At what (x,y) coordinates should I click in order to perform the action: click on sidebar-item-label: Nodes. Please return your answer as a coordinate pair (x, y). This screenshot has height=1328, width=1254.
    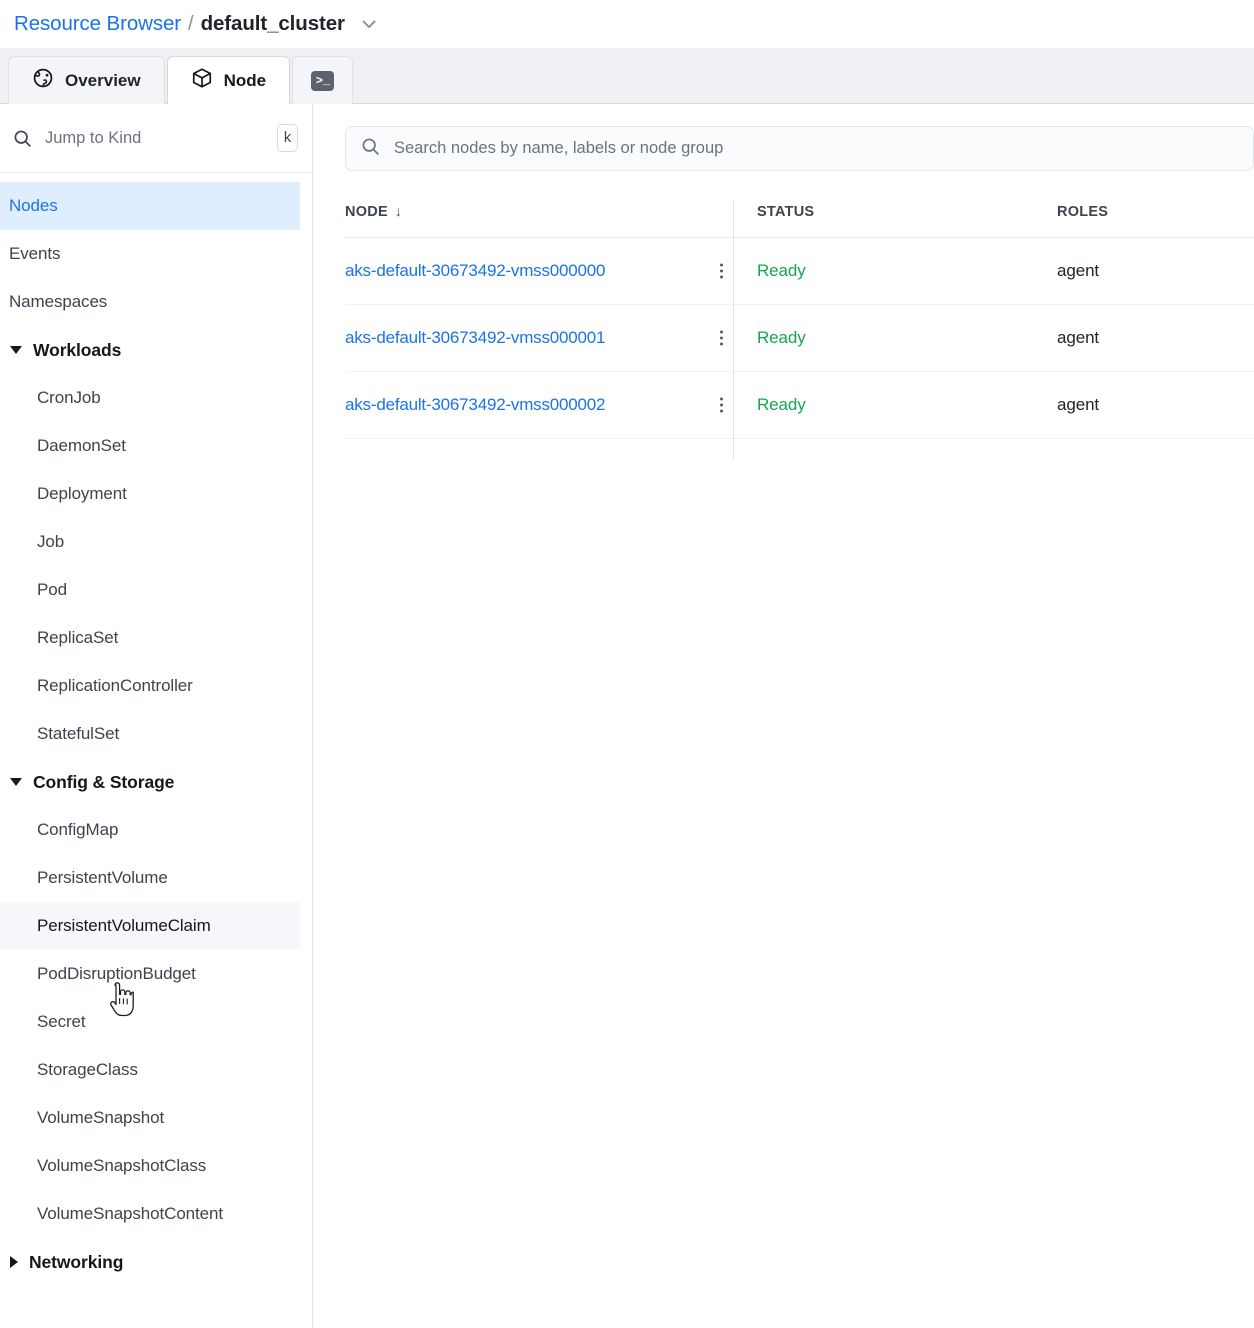
    Looking at the image, I should click on (33, 205).